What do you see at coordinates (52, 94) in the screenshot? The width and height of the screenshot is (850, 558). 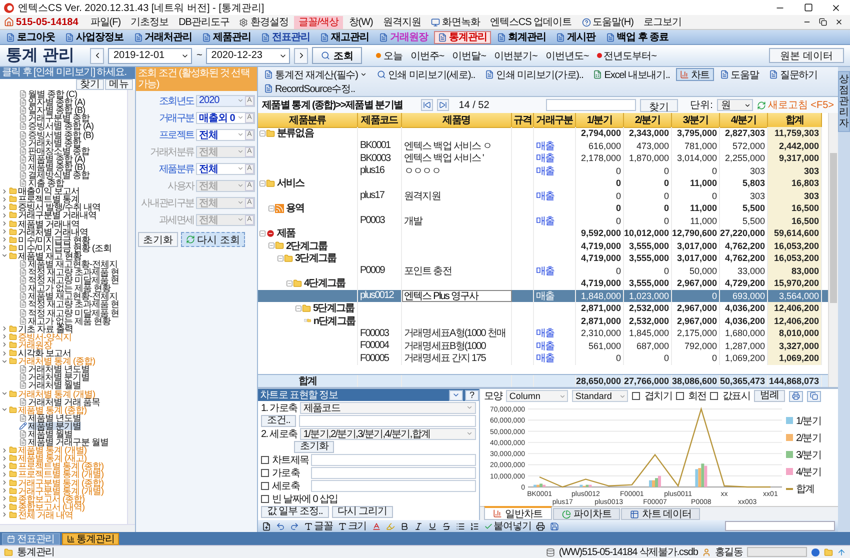 I see `tree-item: 월별 종합 (C)` at bounding box center [52, 94].